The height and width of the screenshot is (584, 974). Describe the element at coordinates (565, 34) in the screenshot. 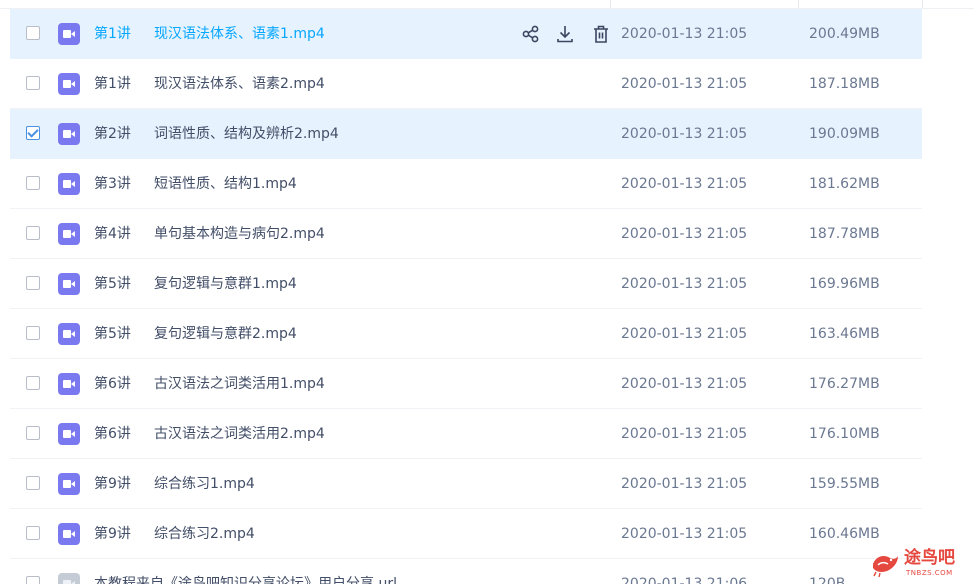

I see `download-button` at that location.